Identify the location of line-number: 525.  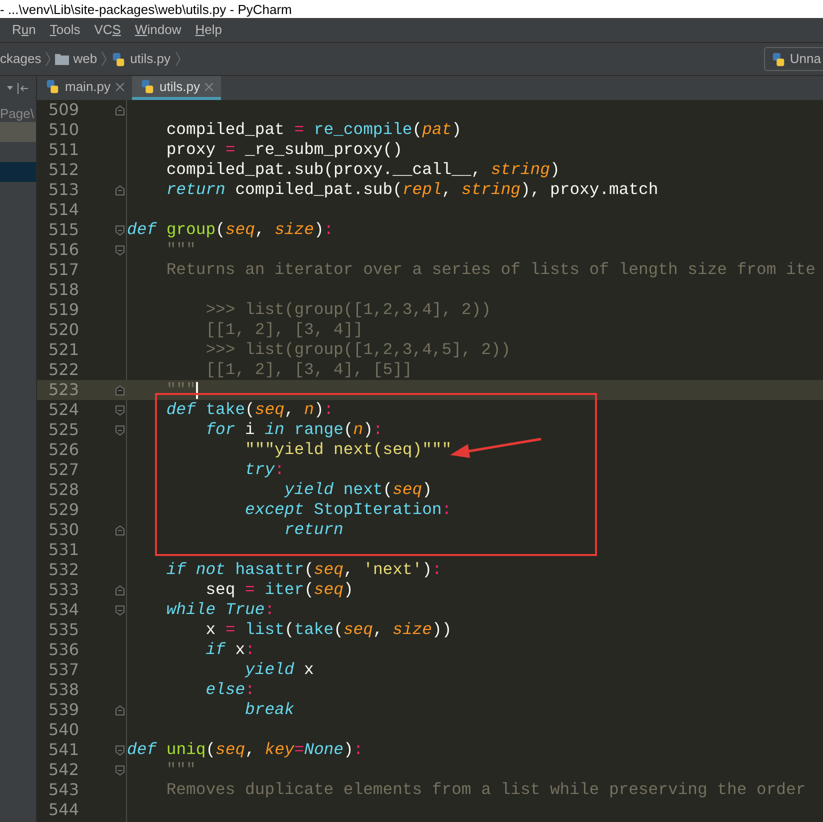
(63, 430).